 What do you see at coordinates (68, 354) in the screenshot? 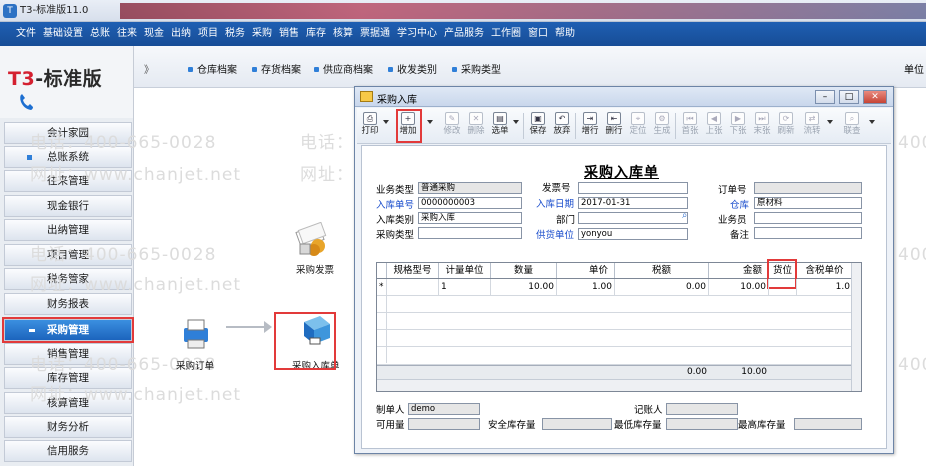
I see `sidebar-item-sales: 销售管理` at bounding box center [68, 354].